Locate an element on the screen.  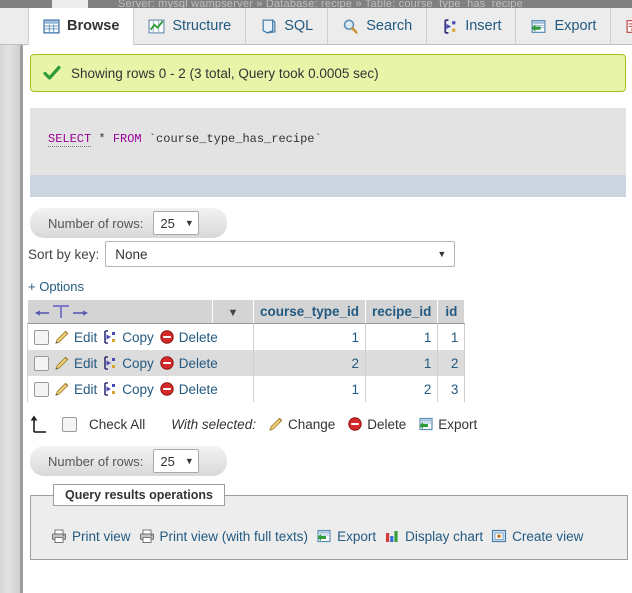
tab-search-label: Search is located at coordinates (389, 25).